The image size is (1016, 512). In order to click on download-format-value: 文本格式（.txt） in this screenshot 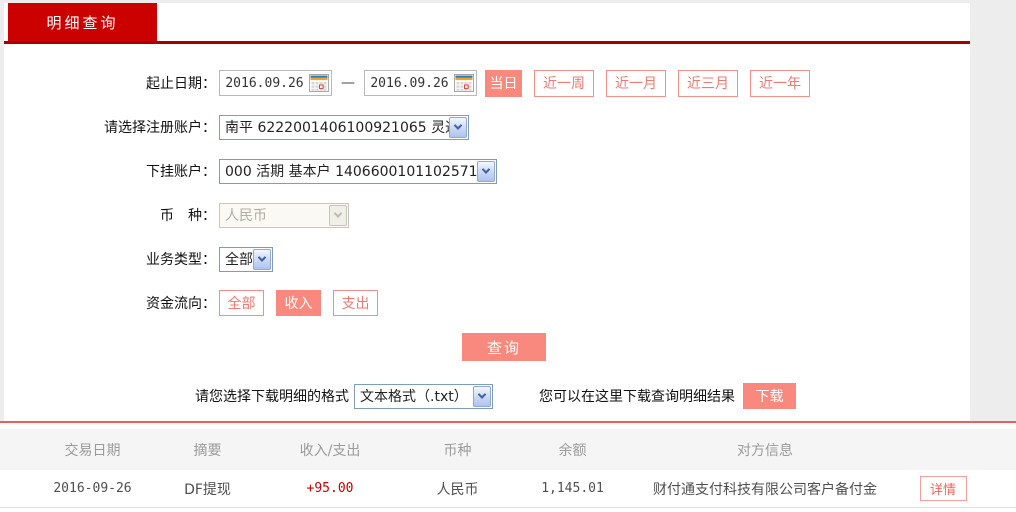, I will do `click(414, 397)`.